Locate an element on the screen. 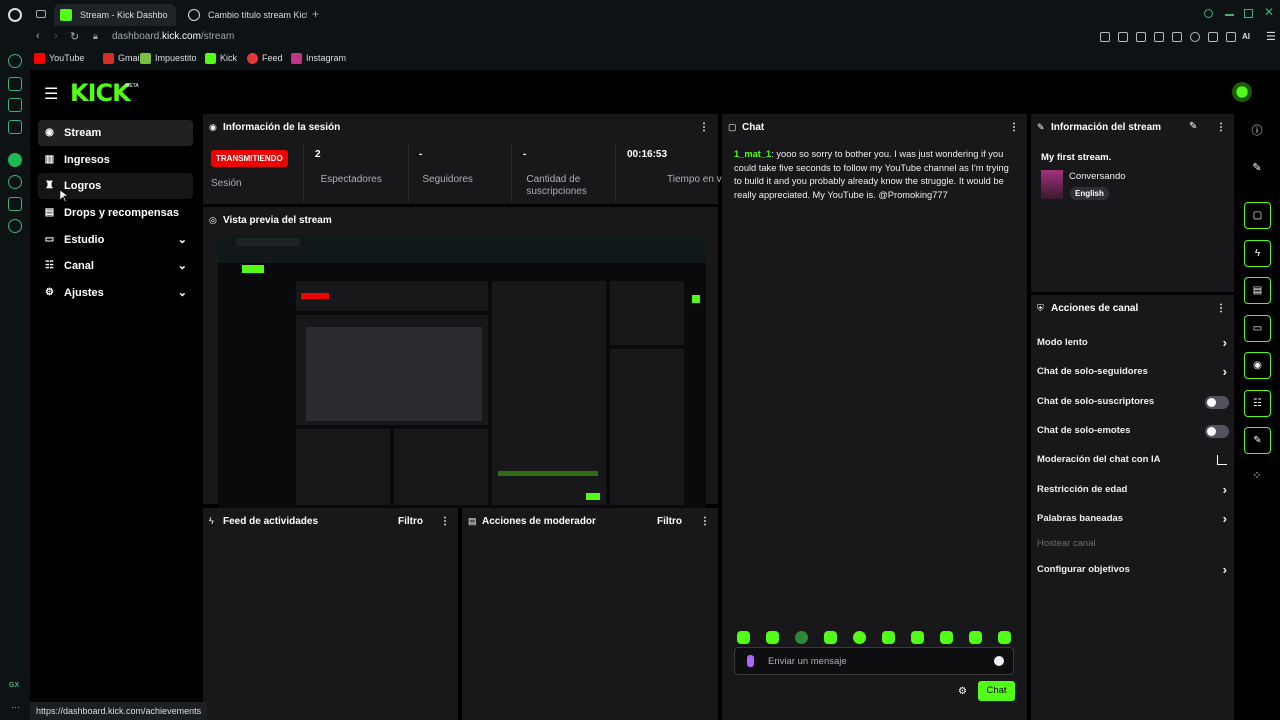 The height and width of the screenshot is (720, 1280). sidebar-item-ingresos: ▥ Ingresos is located at coordinates (115, 160).